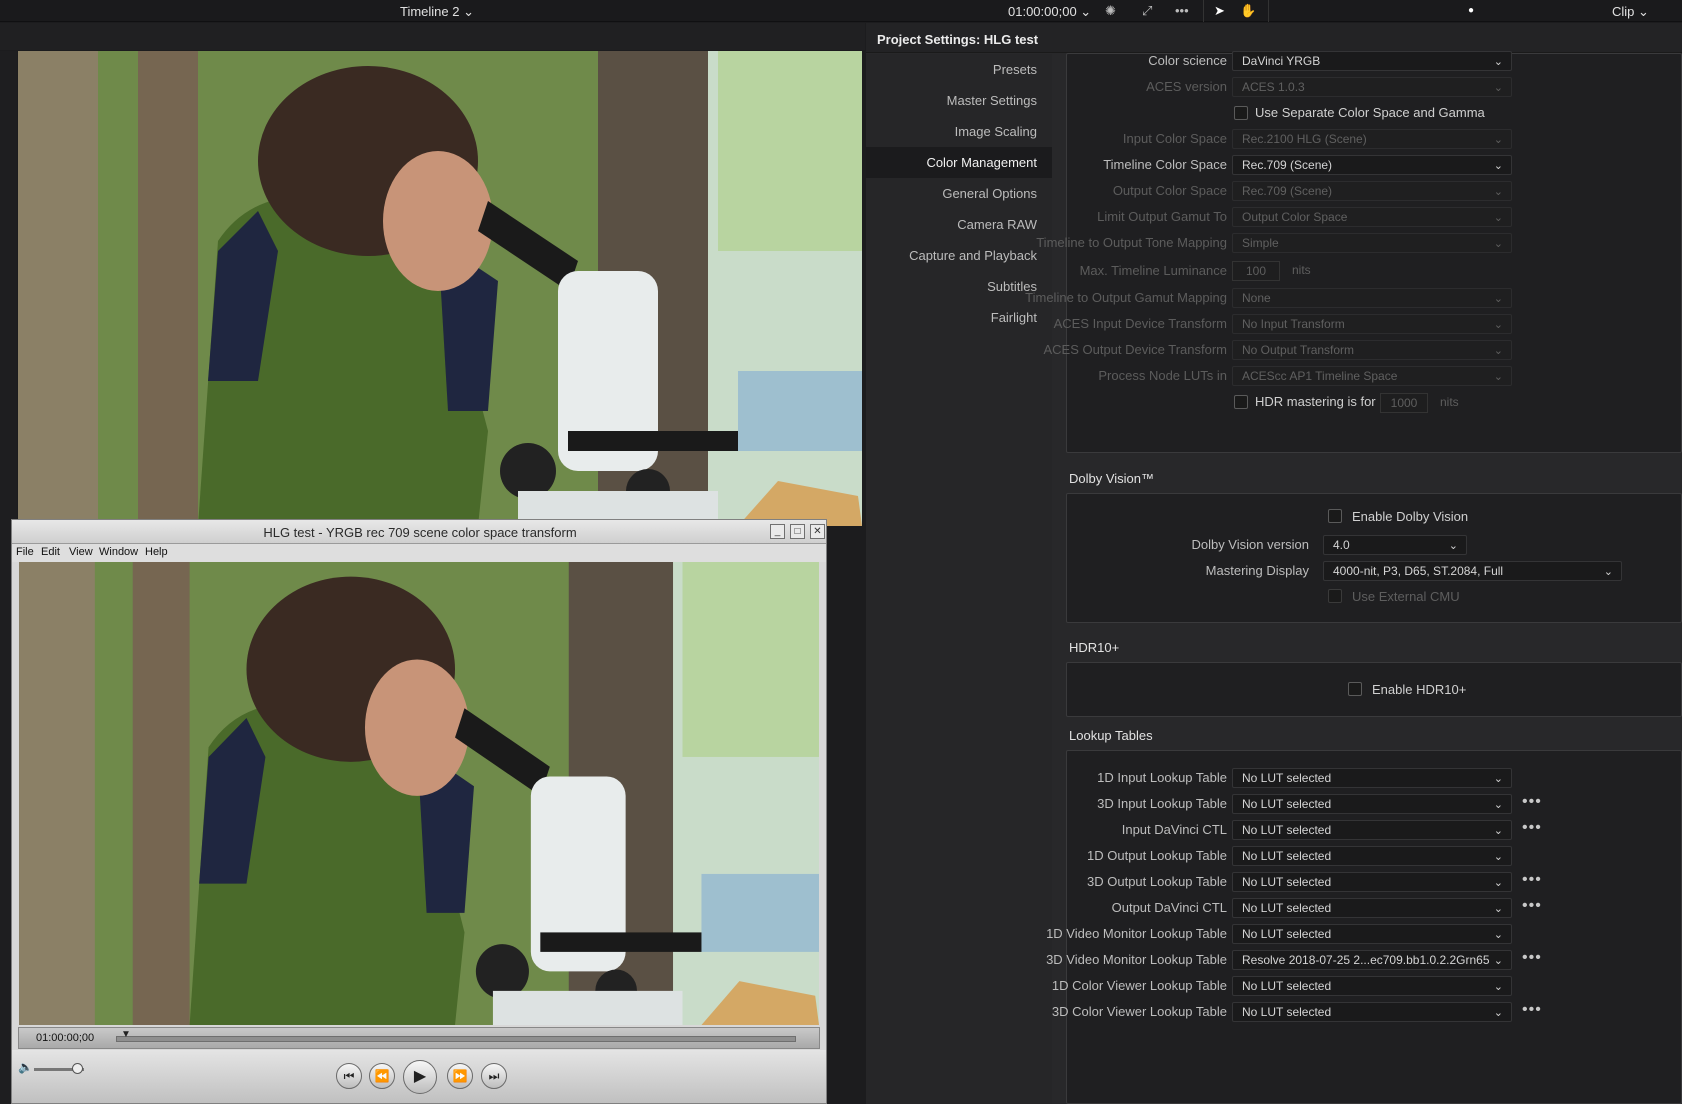  Describe the element at coordinates (1630, 12) in the screenshot. I see `clip-selector: Clip ⌄` at that location.